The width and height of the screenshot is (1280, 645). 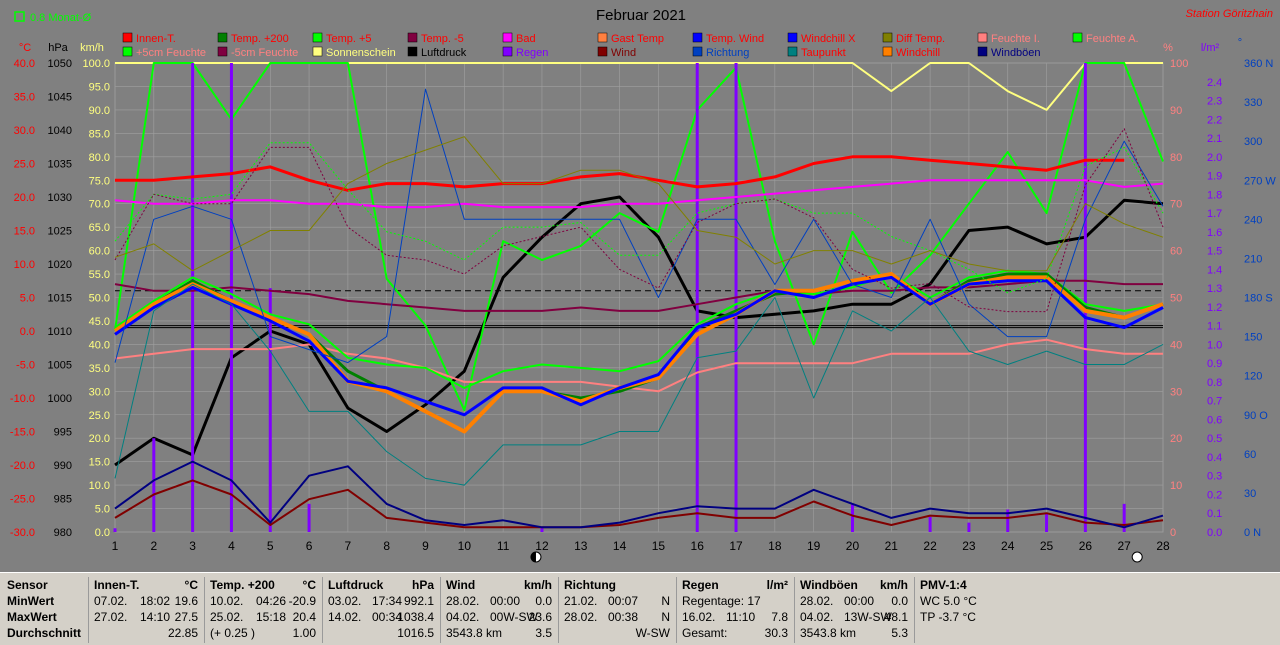 What do you see at coordinates (22, 399) in the screenshot?
I see `temp-tick: -10.0` at bounding box center [22, 399].